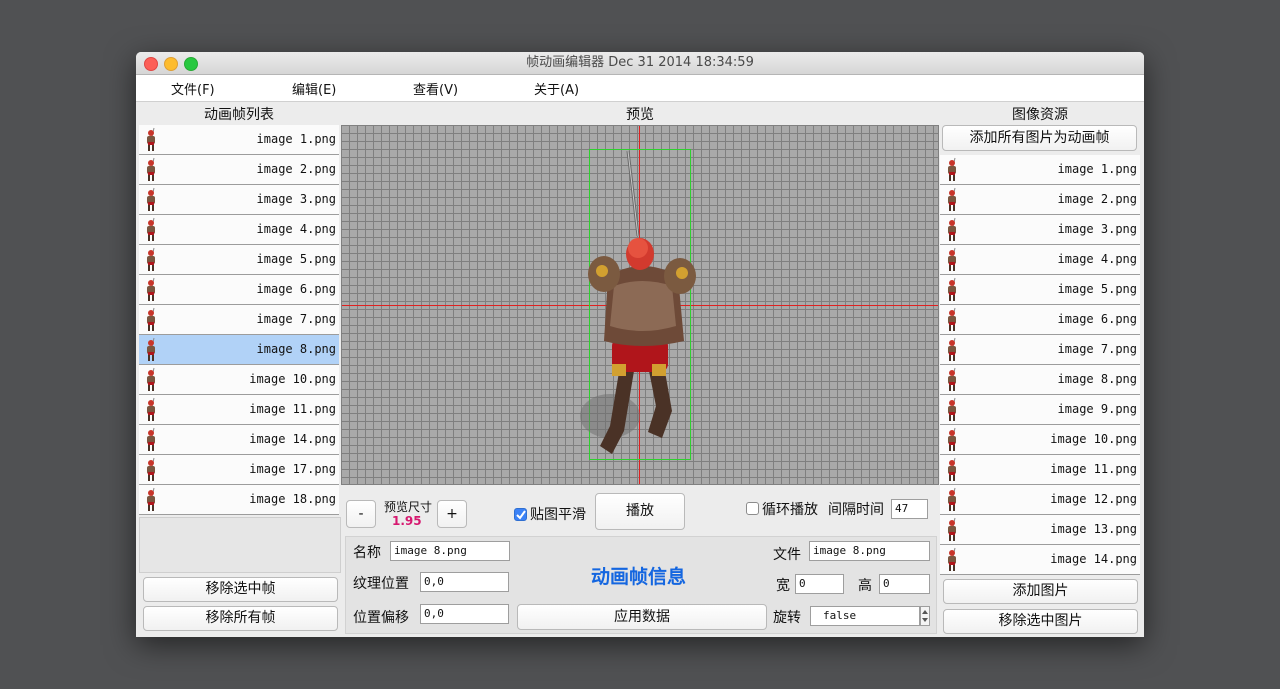 The width and height of the screenshot is (1280, 689). What do you see at coordinates (240, 589) in the screenshot?
I see `remove-selected-frame-button: 移除选中帧` at bounding box center [240, 589].